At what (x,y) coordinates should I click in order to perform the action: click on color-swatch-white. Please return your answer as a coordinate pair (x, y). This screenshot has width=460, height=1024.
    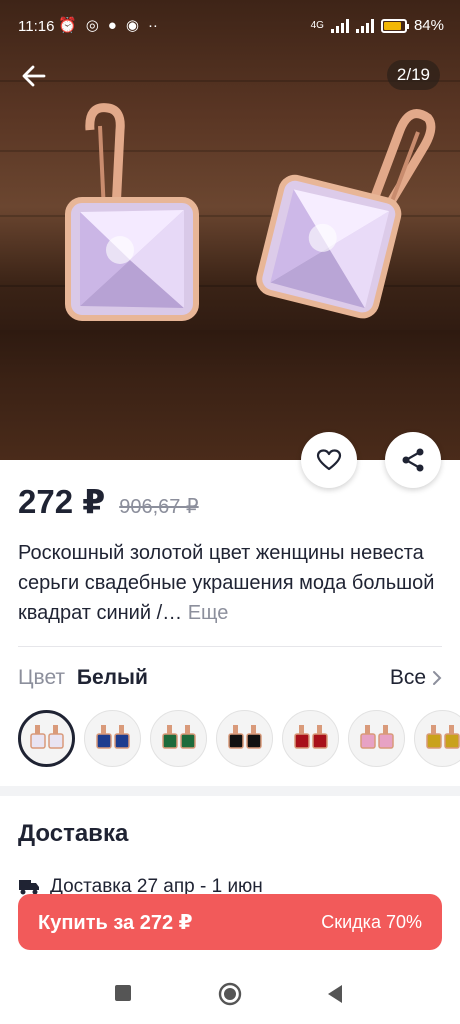
    Looking at the image, I should click on (46, 738).